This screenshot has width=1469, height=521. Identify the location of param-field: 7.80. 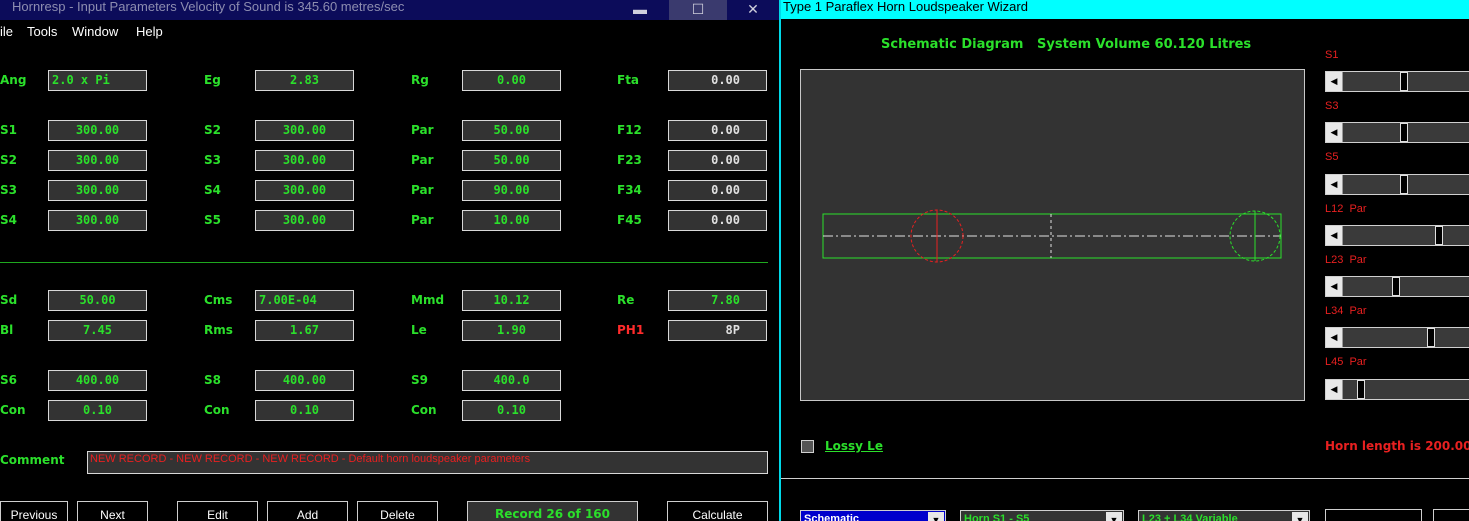
(717, 300).